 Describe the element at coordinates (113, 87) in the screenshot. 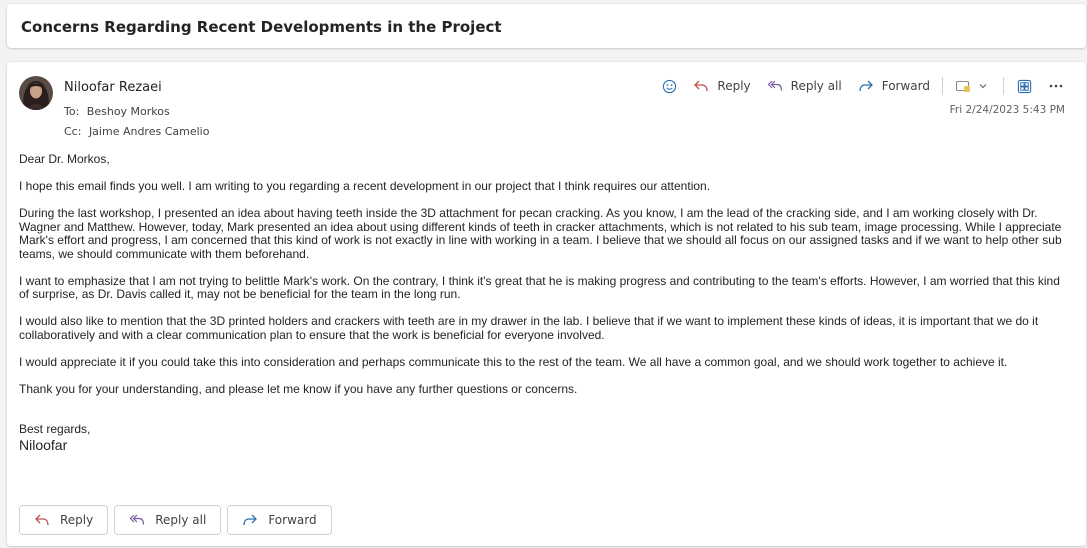

I see `sender-name: Niloofar Rezaei` at that location.